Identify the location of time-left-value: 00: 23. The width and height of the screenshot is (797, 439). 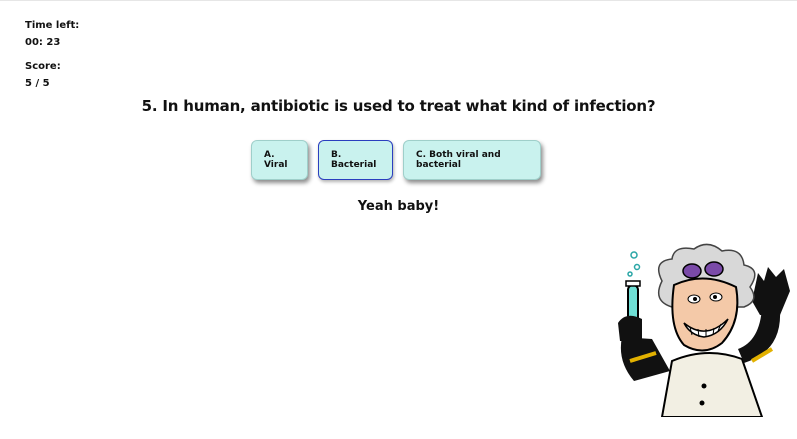
(43, 42).